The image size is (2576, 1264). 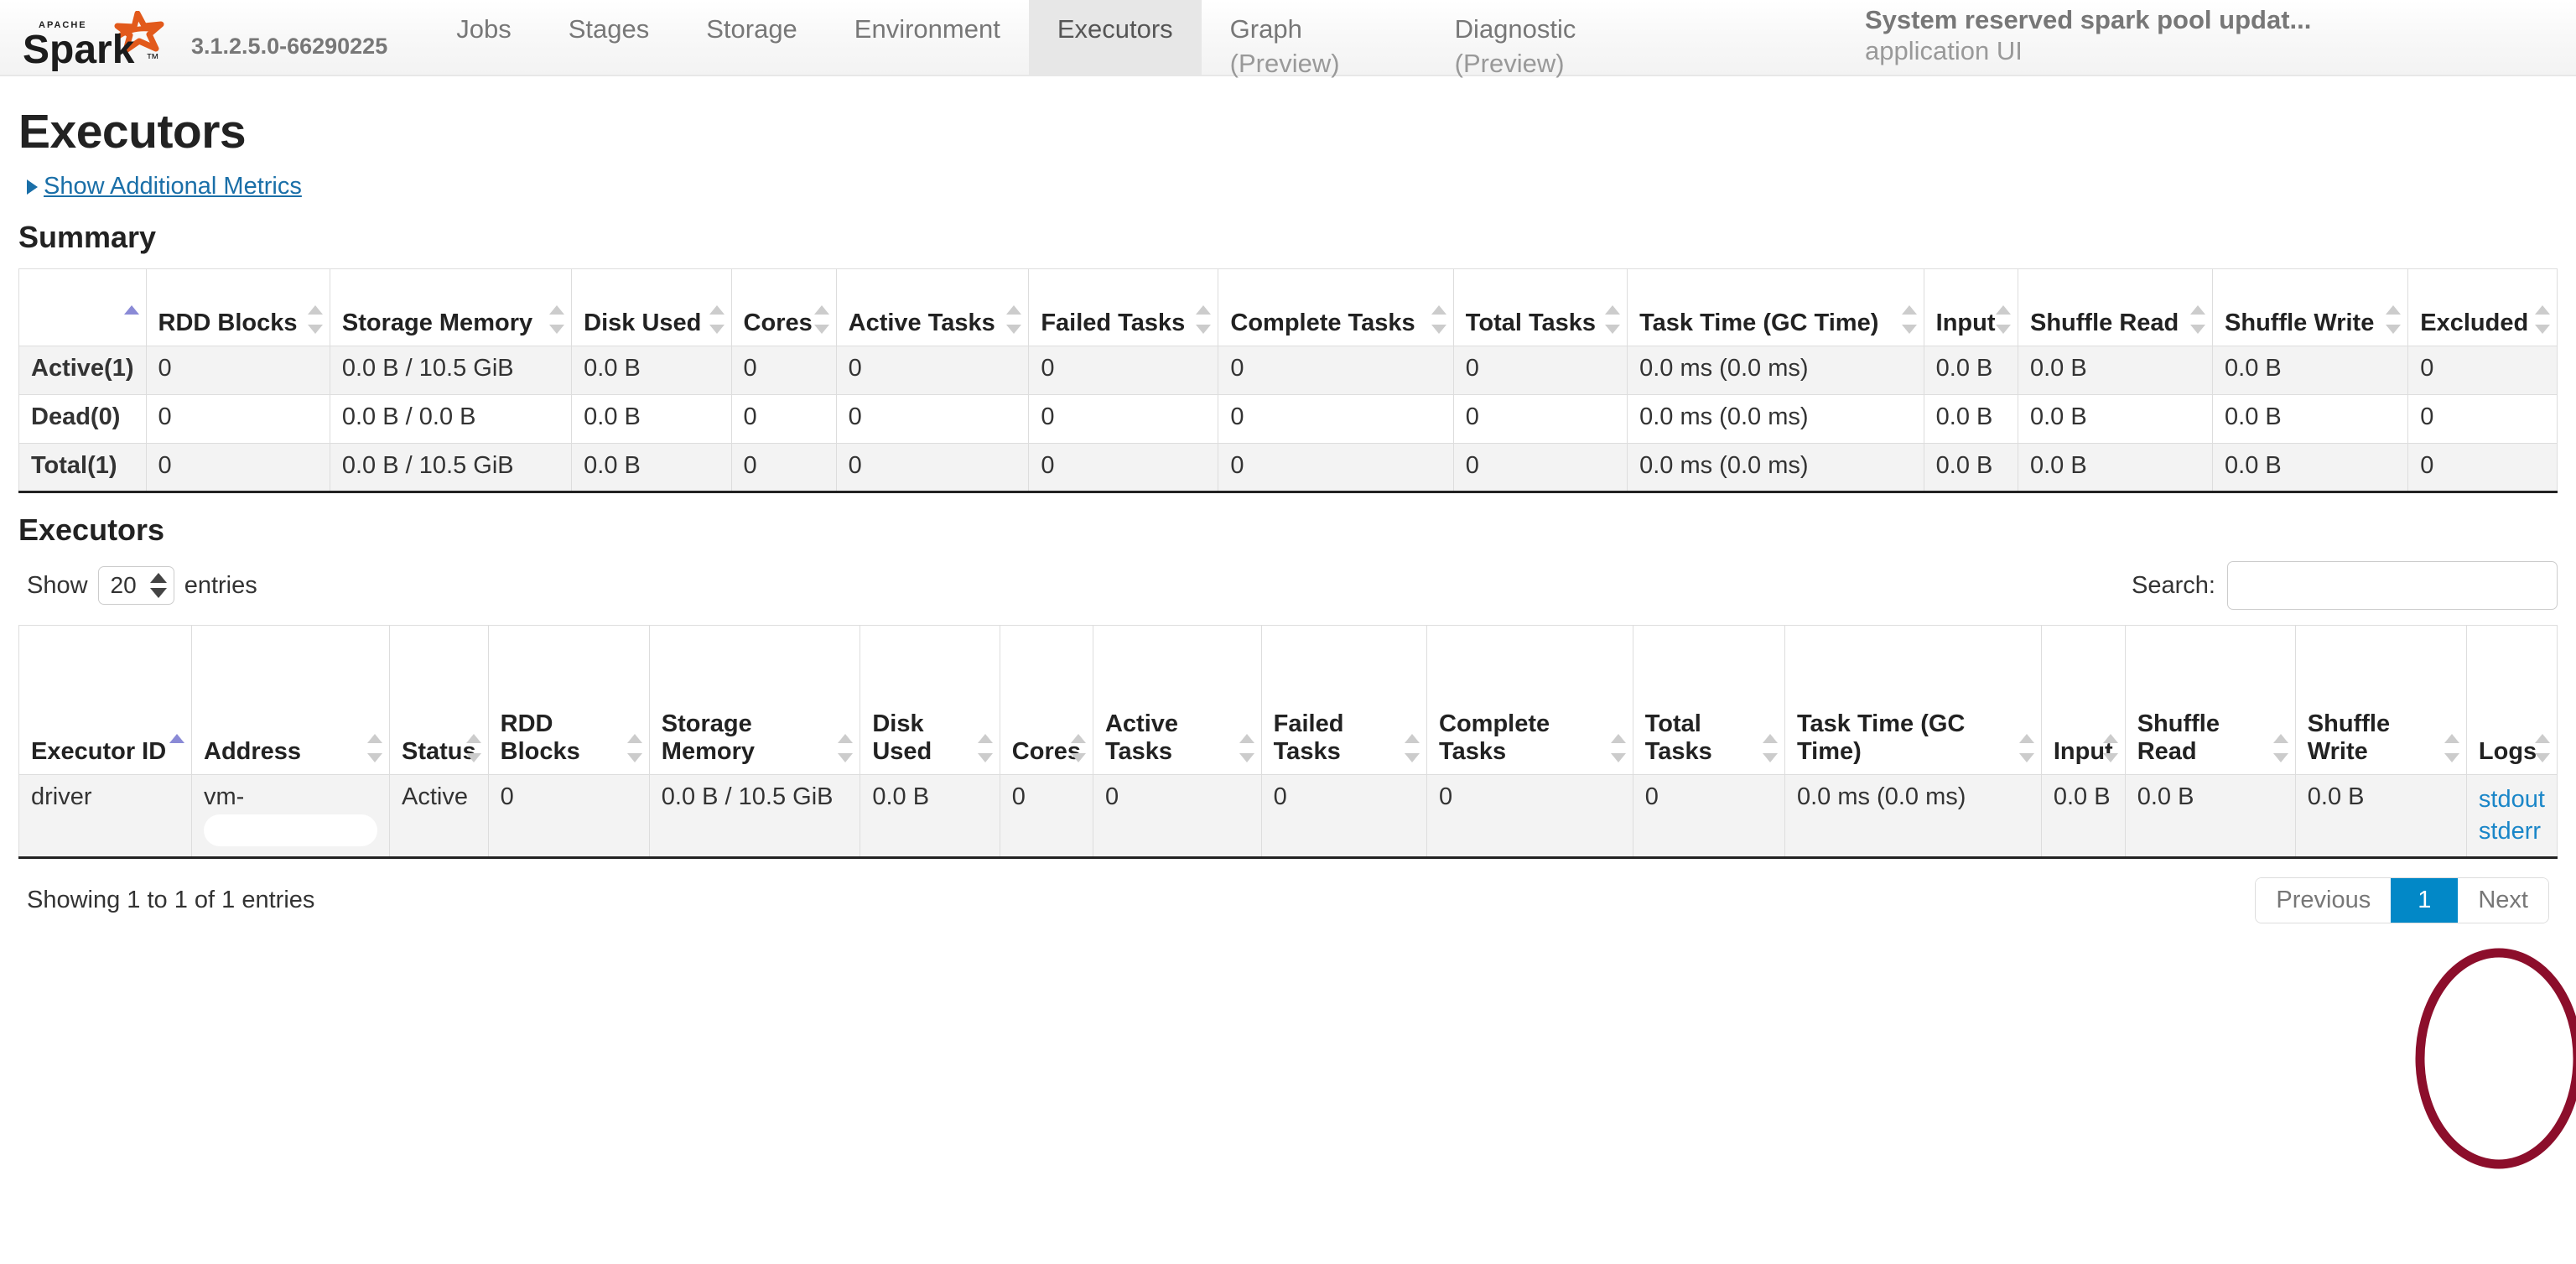 What do you see at coordinates (2083, 700) in the screenshot?
I see `exec-col-input: Input` at bounding box center [2083, 700].